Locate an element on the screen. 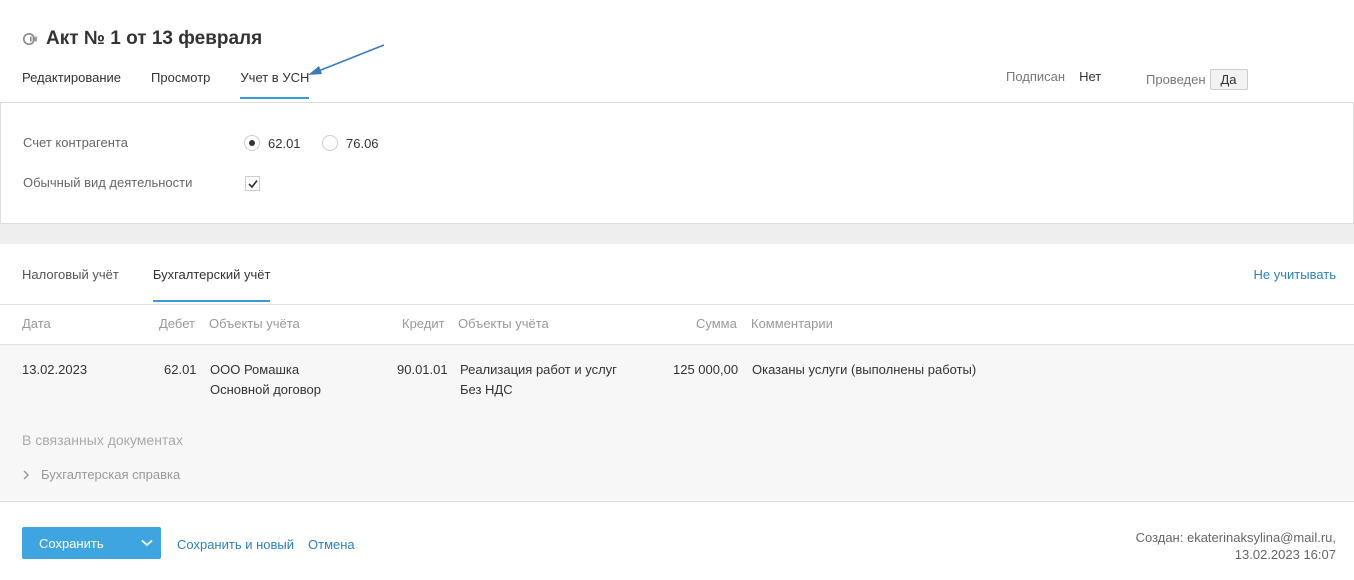 This screenshot has height=580, width=1354. checkmark-icon is located at coordinates (253, 184).